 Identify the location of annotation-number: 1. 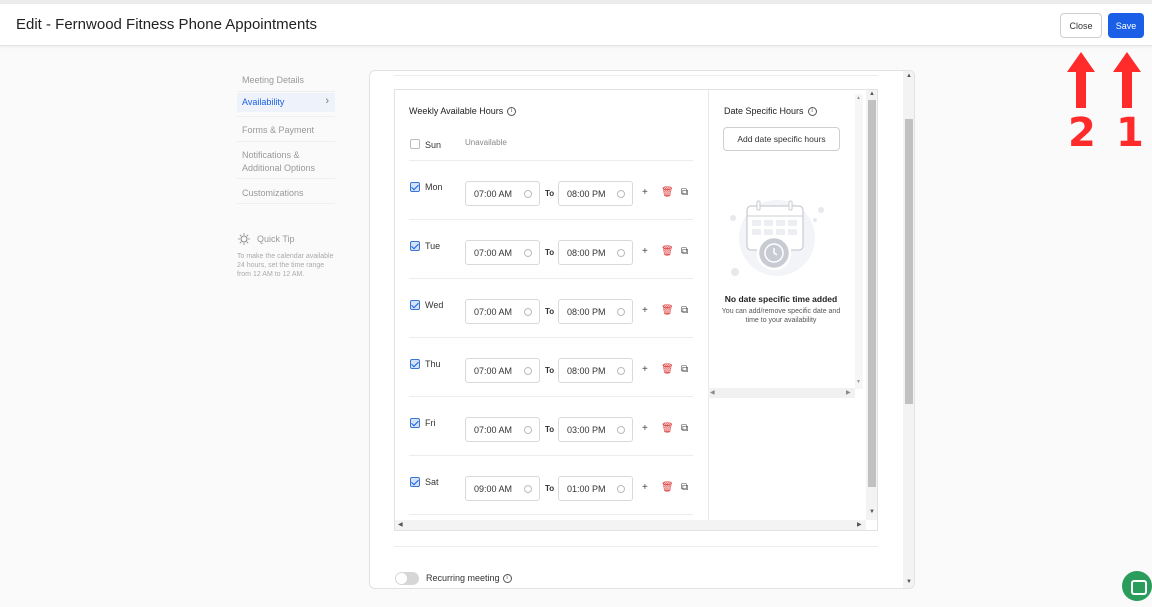
(1130, 133).